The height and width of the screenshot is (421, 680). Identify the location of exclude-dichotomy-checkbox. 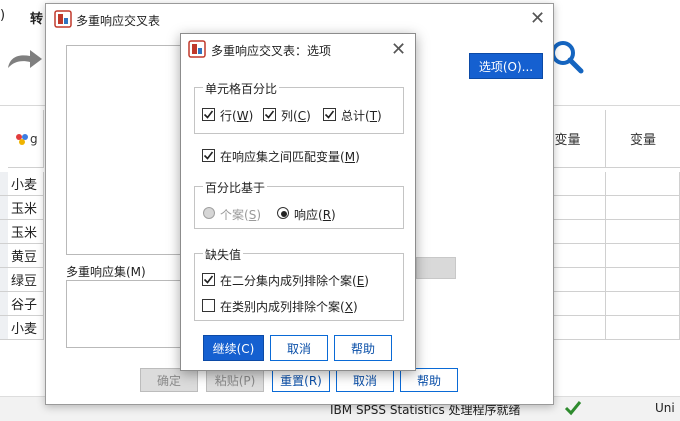
(208, 279).